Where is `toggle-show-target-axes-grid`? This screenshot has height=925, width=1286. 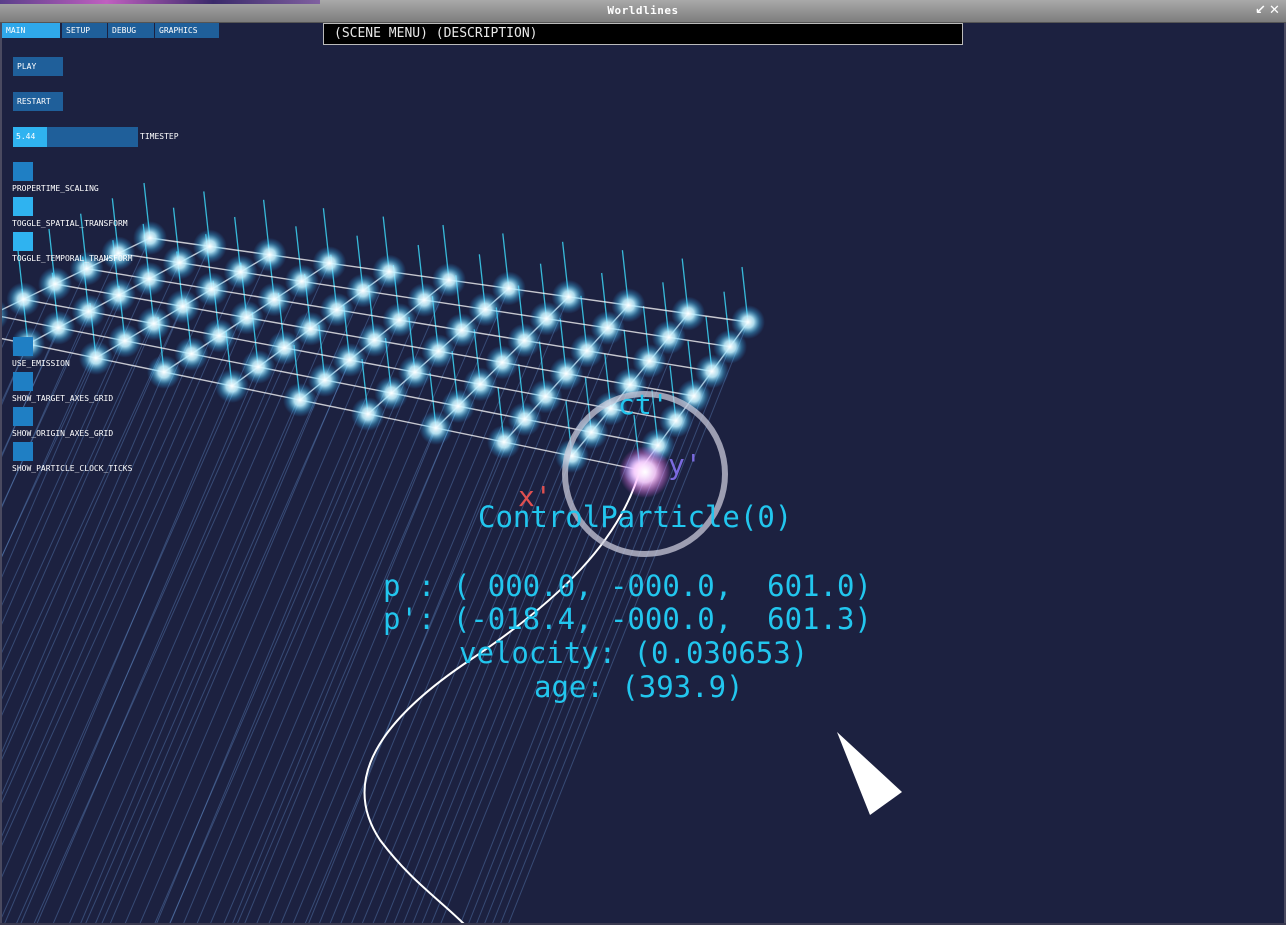 toggle-show-target-axes-grid is located at coordinates (23, 381).